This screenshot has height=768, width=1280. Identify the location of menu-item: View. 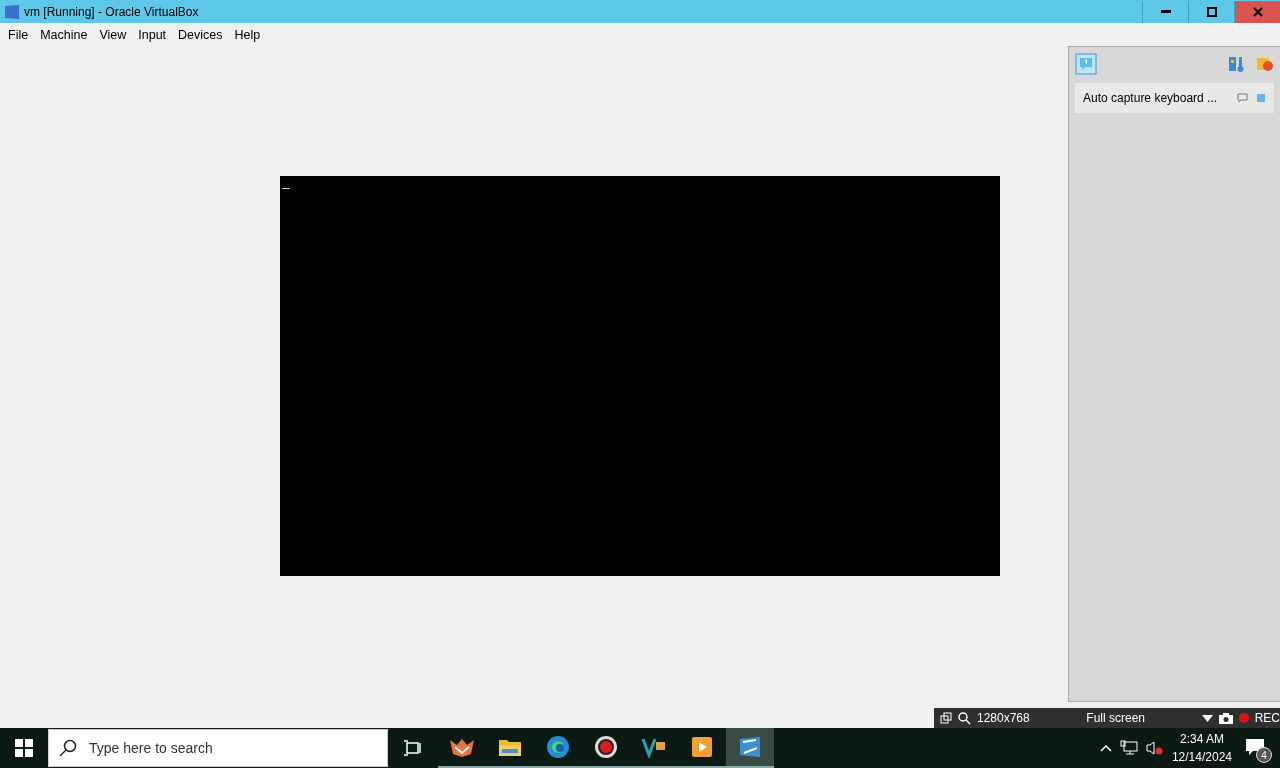
(113, 34).